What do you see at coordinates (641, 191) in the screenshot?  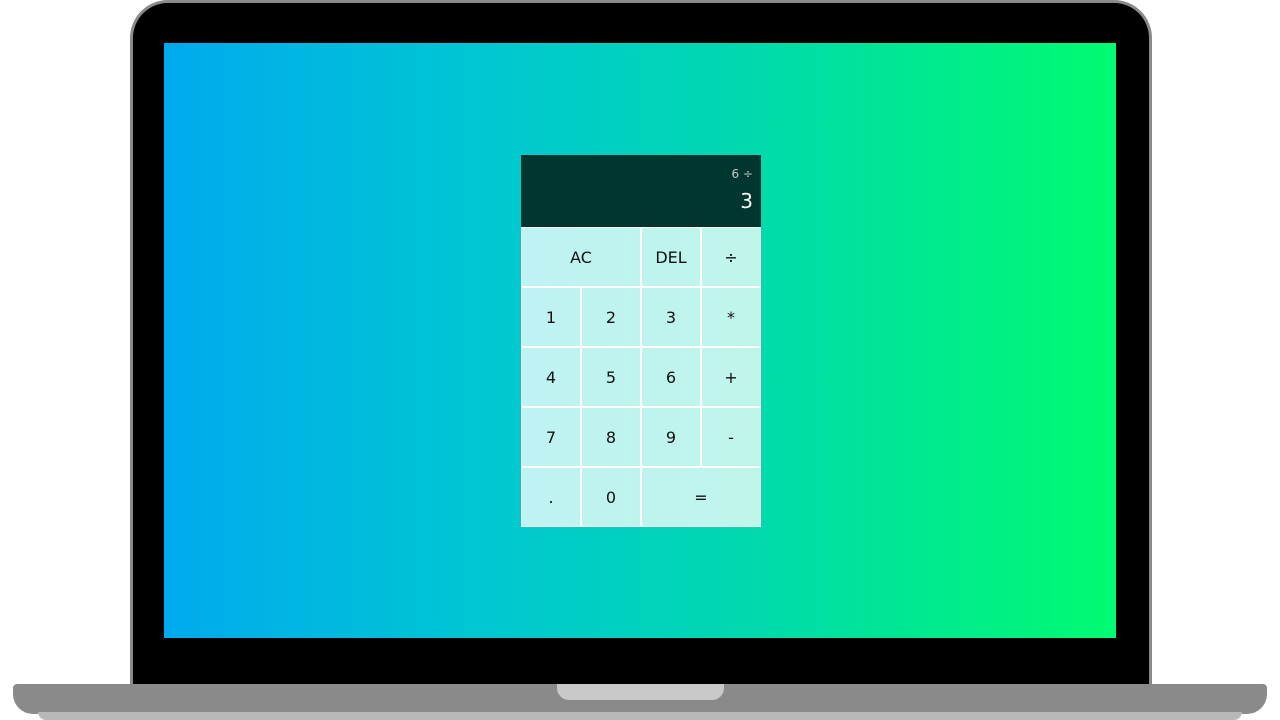 I see `calculator-display: 6 ÷ 3` at bounding box center [641, 191].